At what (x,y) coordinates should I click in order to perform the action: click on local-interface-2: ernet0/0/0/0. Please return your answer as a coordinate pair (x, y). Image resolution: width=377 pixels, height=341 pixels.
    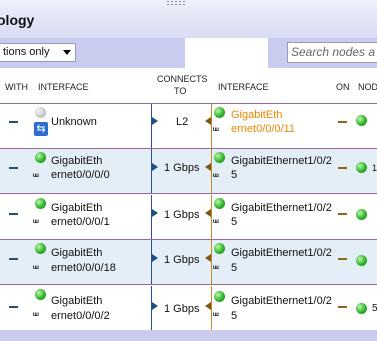
    Looking at the image, I should click on (80, 175).